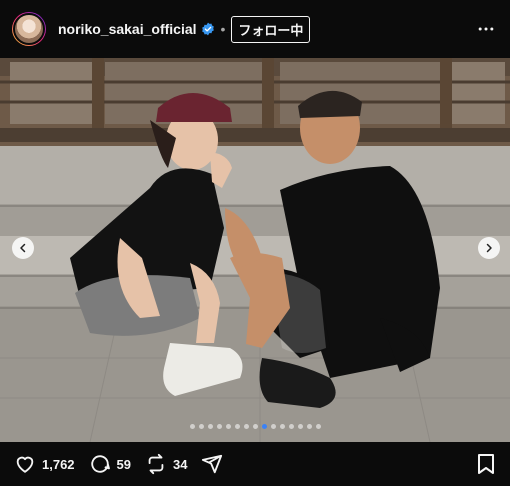 Image resolution: width=510 pixels, height=486 pixels. I want to click on chevron-left-icon, so click(23, 248).